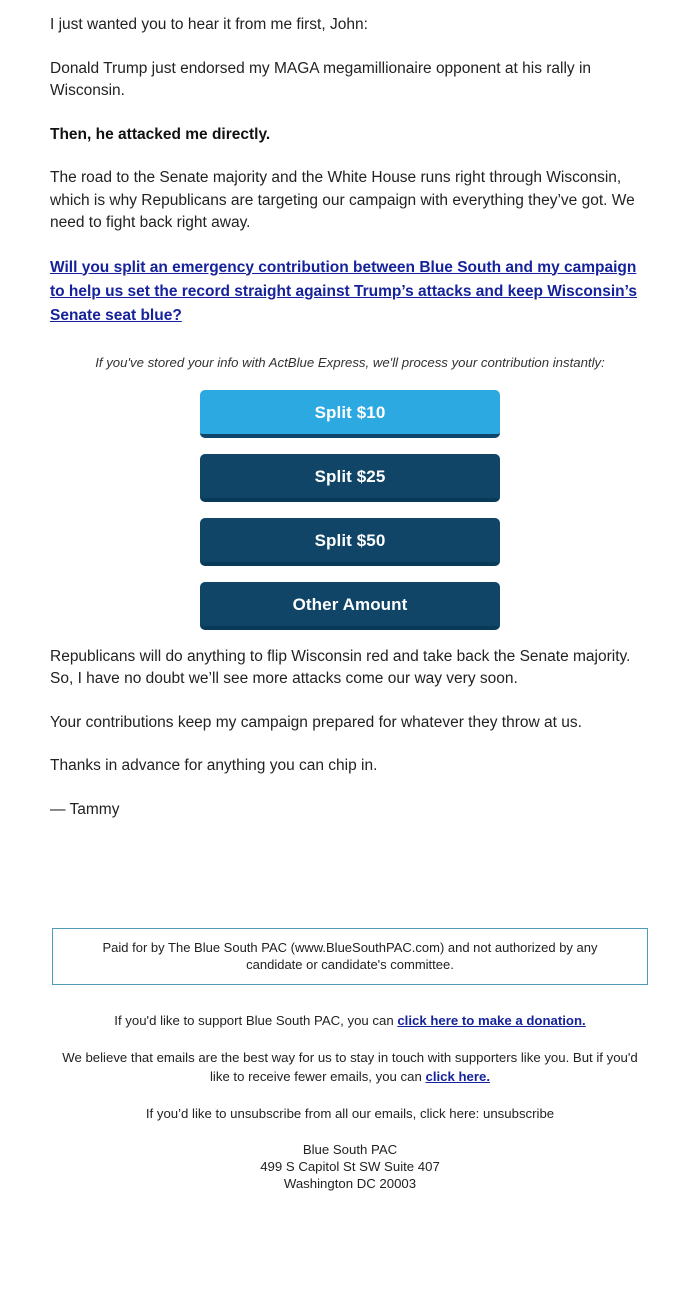 The height and width of the screenshot is (1295, 700). Describe the element at coordinates (350, 1232) in the screenshot. I see `bottom-padding` at that location.